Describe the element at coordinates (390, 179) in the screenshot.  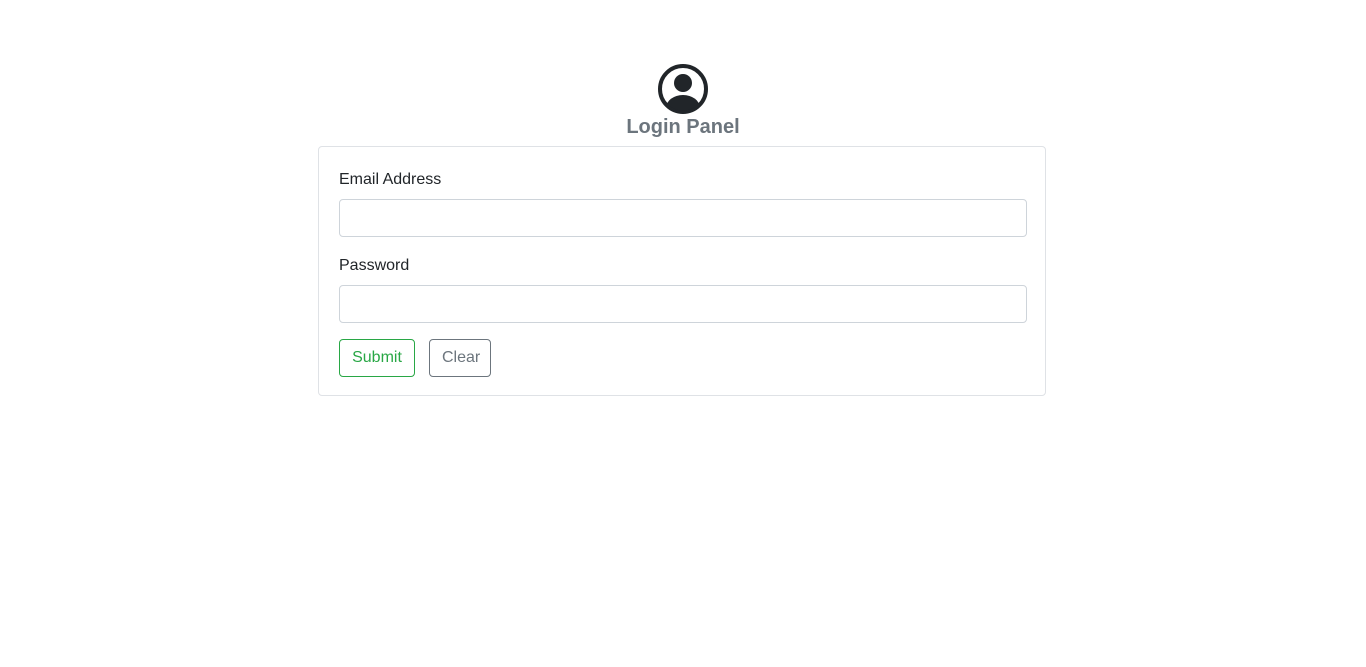
I see `email-label: Email Address` at that location.